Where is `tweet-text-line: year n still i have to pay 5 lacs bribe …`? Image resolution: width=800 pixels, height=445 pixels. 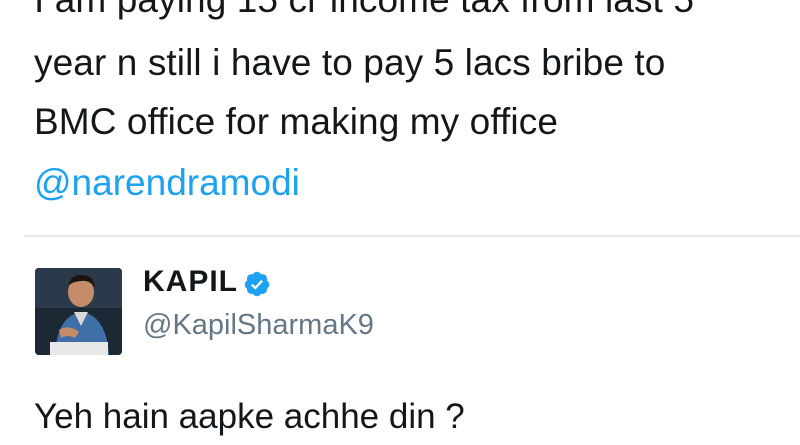
tweet-text-line: year n still i have to pay 5 lacs bribe … is located at coordinates (350, 62).